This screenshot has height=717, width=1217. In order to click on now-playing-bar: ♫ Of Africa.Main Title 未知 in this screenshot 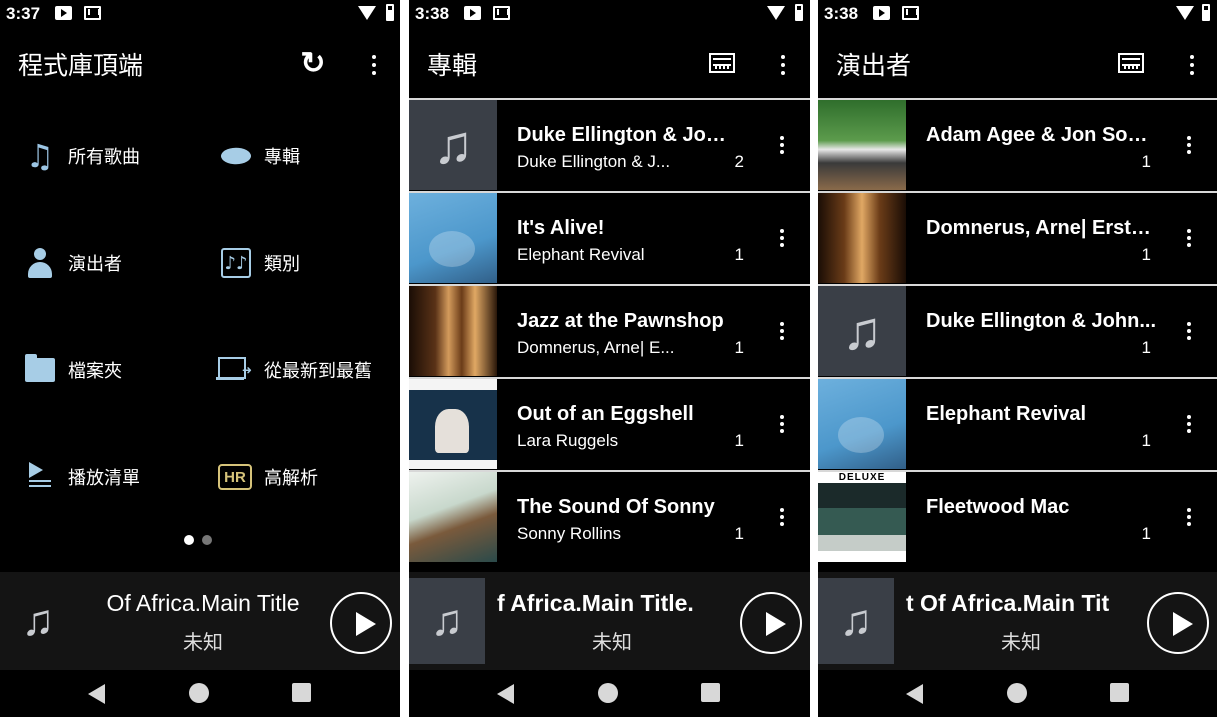, I will do `click(200, 621)`.